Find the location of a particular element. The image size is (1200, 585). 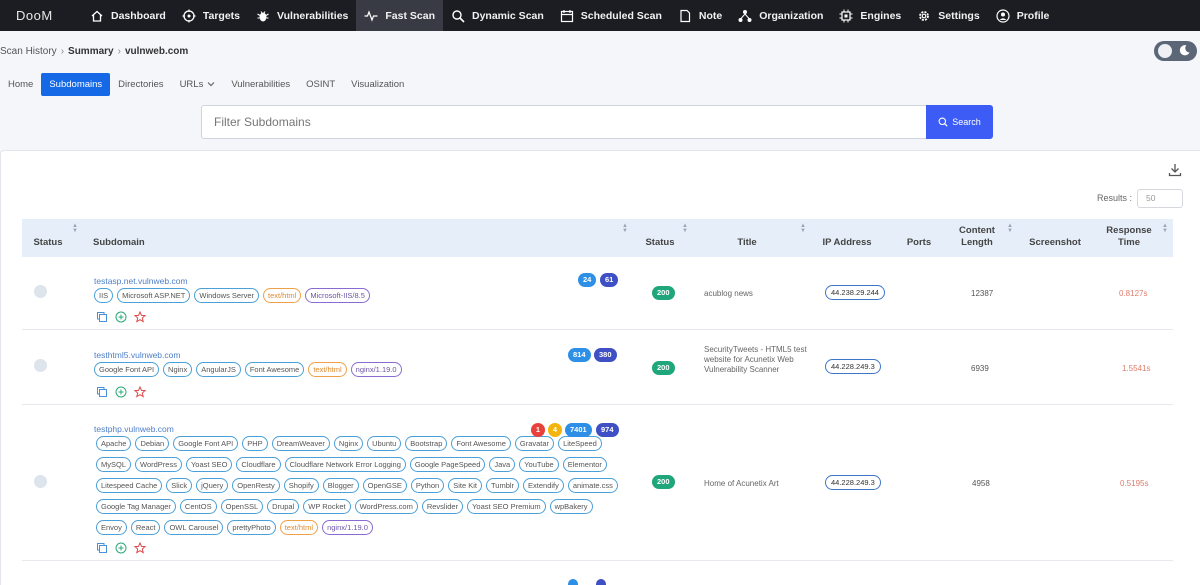

subdomain-link: testasp.net.vulnweb.com is located at coordinates (141, 281).